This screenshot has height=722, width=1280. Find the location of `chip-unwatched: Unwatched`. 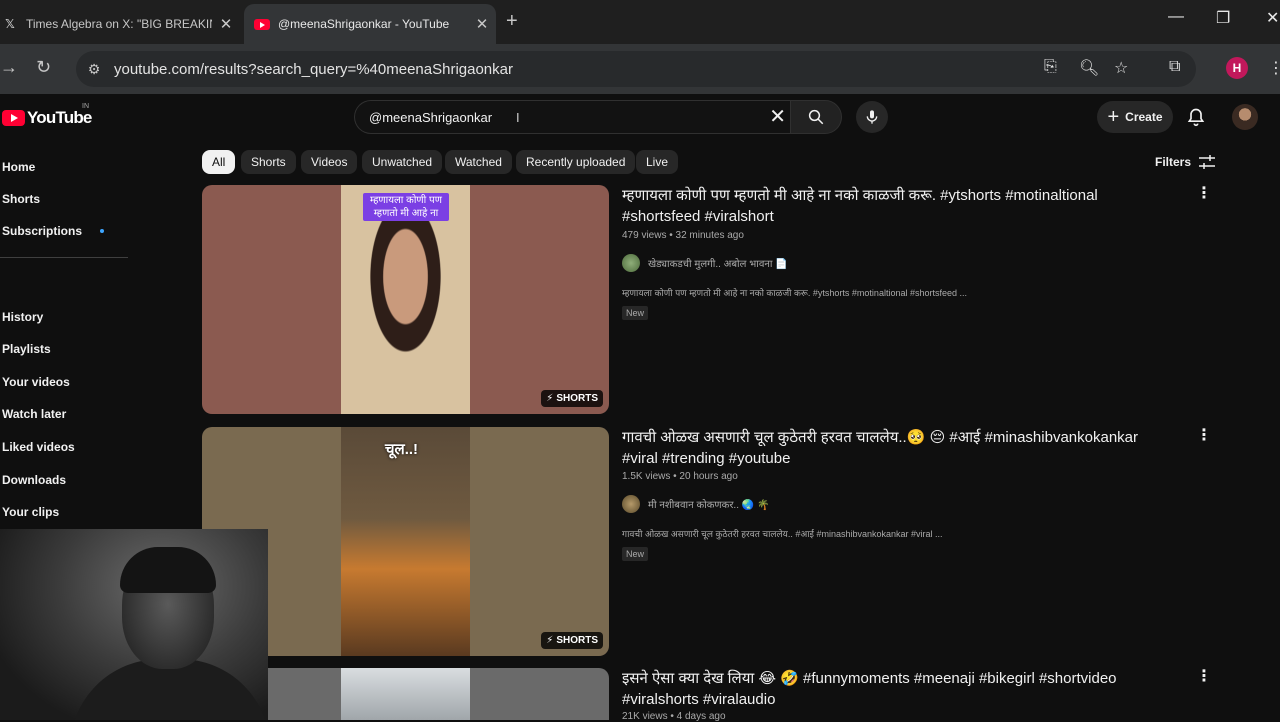

chip-unwatched: Unwatched is located at coordinates (402, 162).